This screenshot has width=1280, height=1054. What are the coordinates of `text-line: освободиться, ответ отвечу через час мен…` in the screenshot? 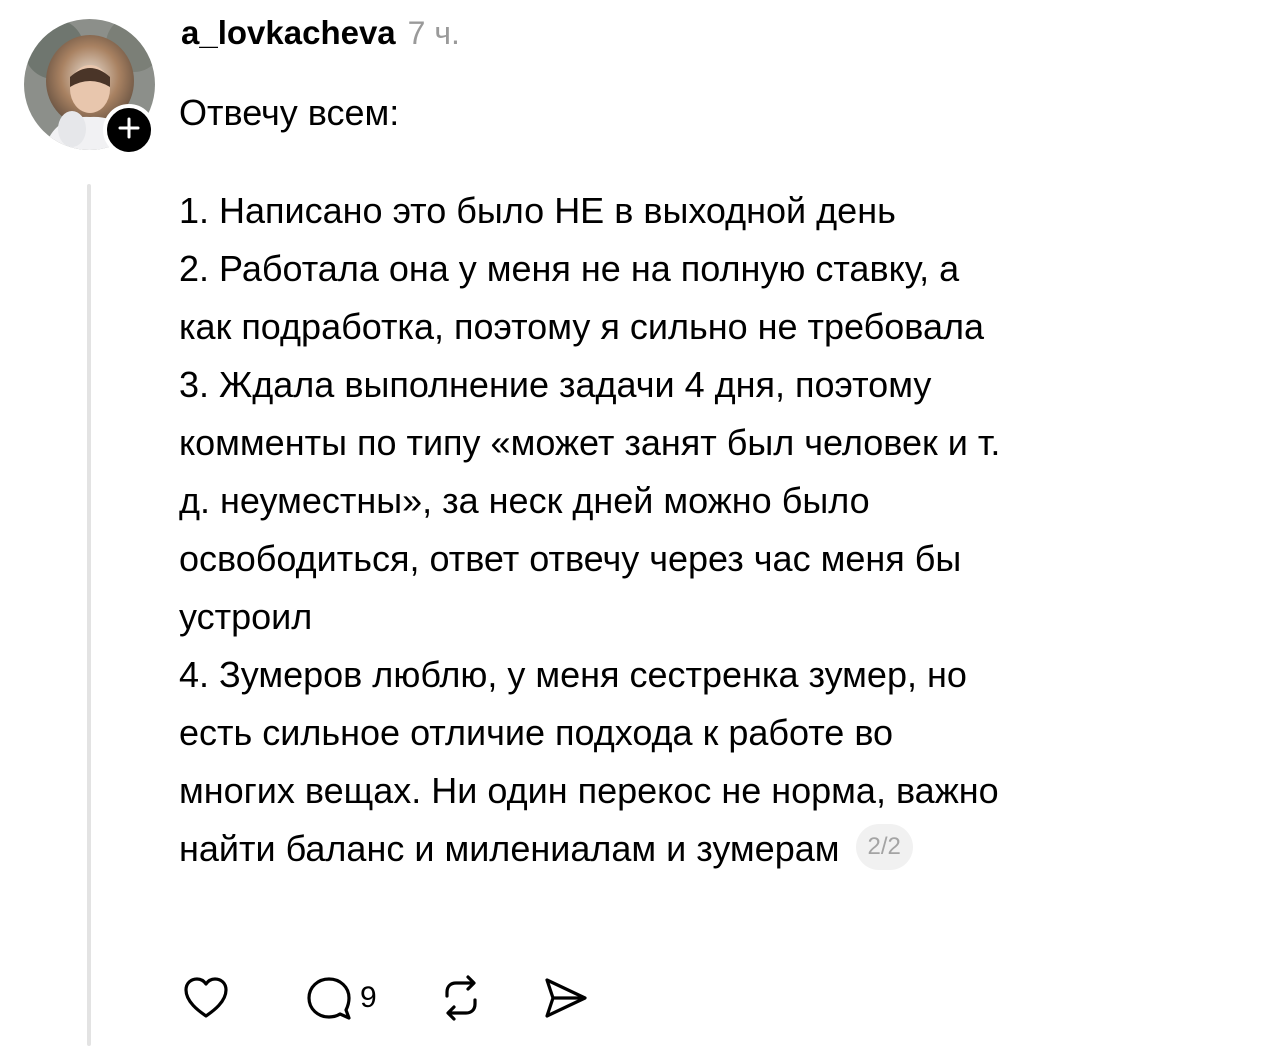 It's located at (570, 558).